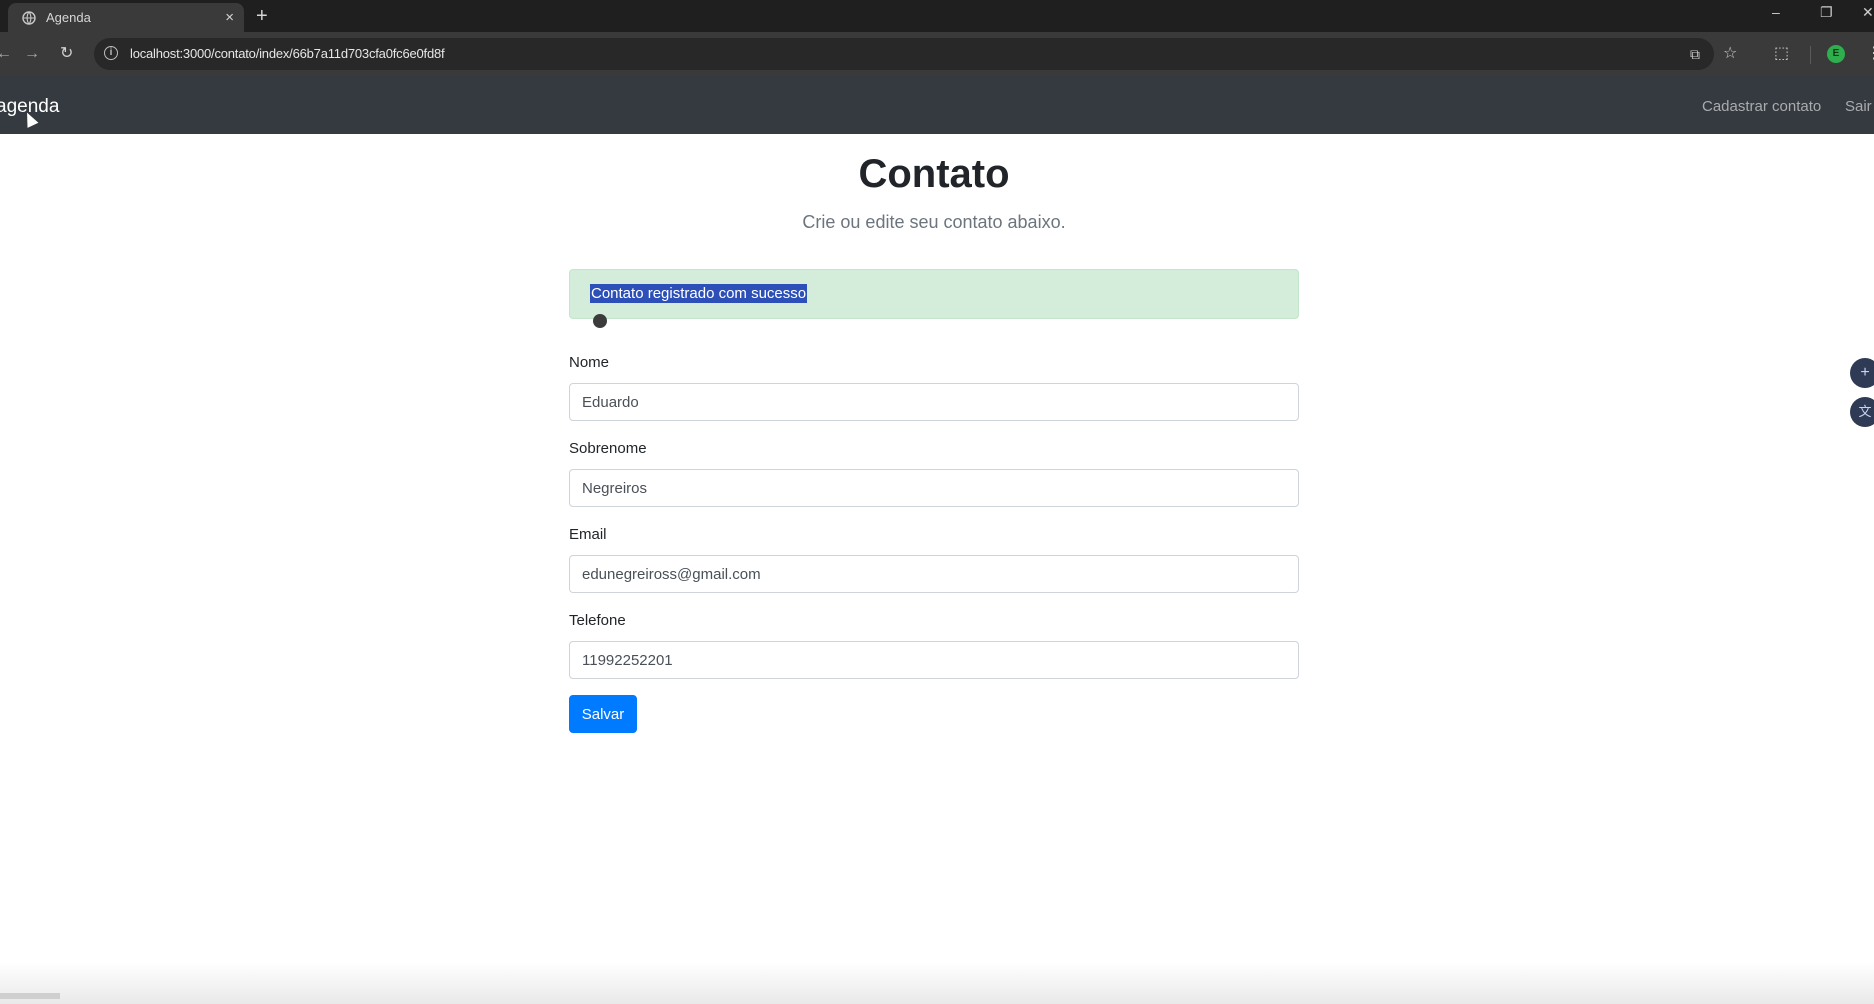 Image resolution: width=1874 pixels, height=1004 pixels. Describe the element at coordinates (29, 17) in the screenshot. I see `globe-icon` at that location.